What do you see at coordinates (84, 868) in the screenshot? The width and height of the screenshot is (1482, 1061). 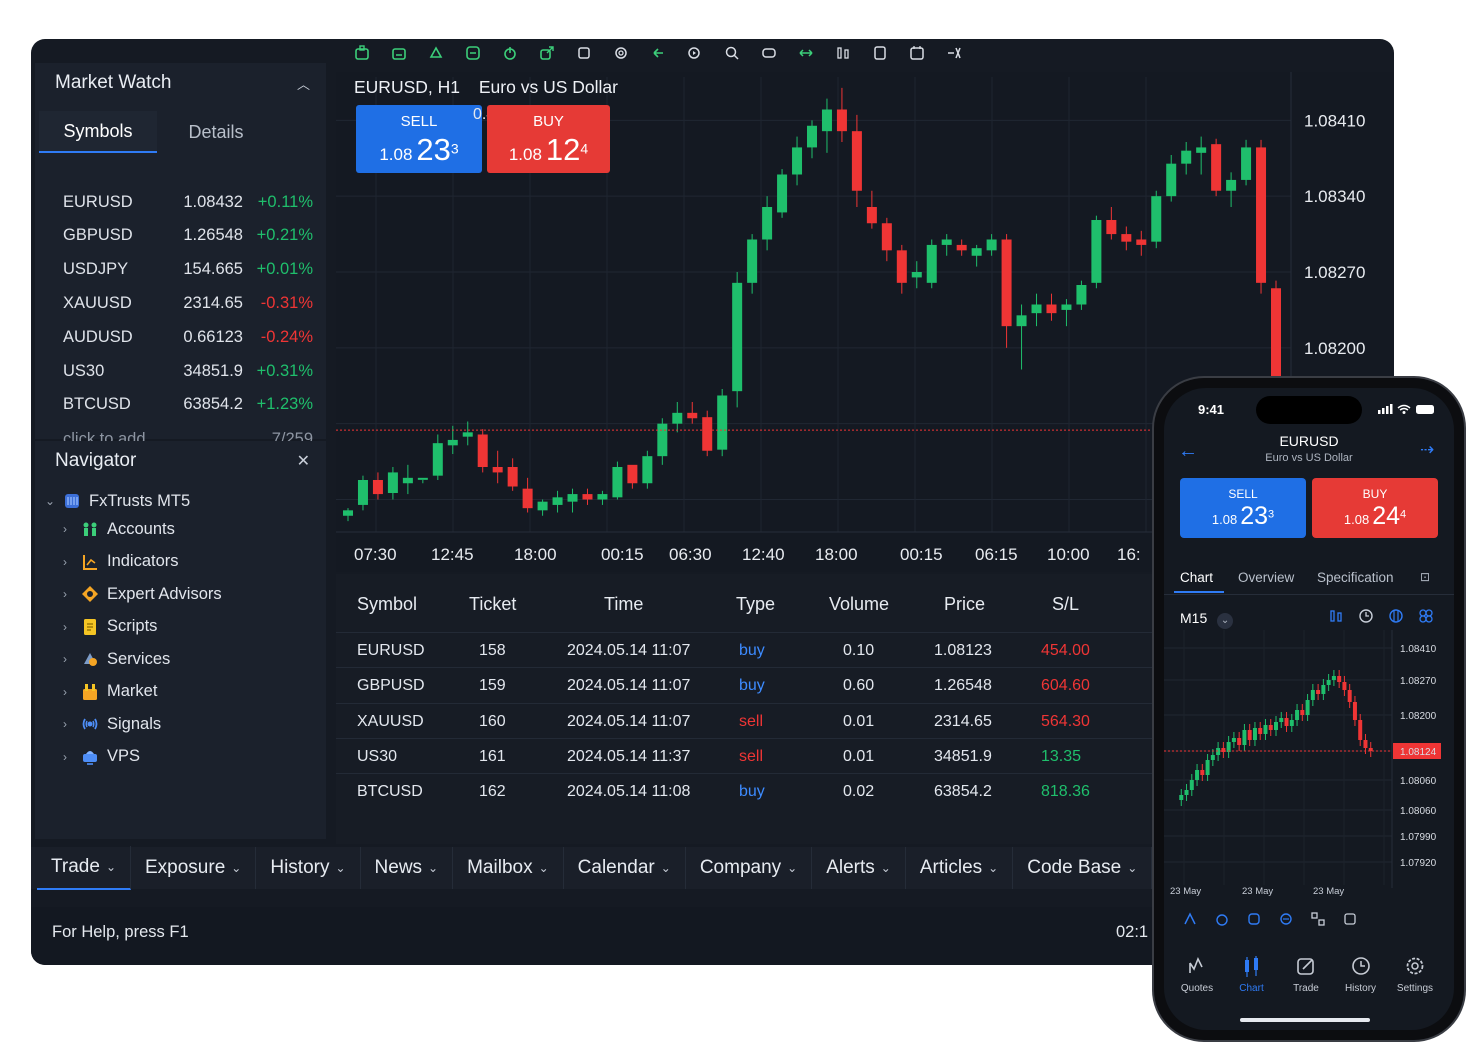 I see `toolbox-tab: Trade ⌄` at bounding box center [84, 868].